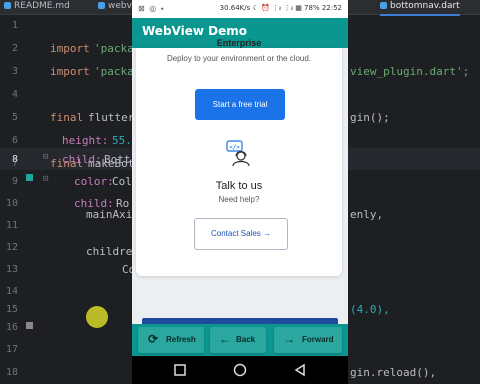 The image size is (480, 384). I want to click on line-number: 18, so click(11, 372).